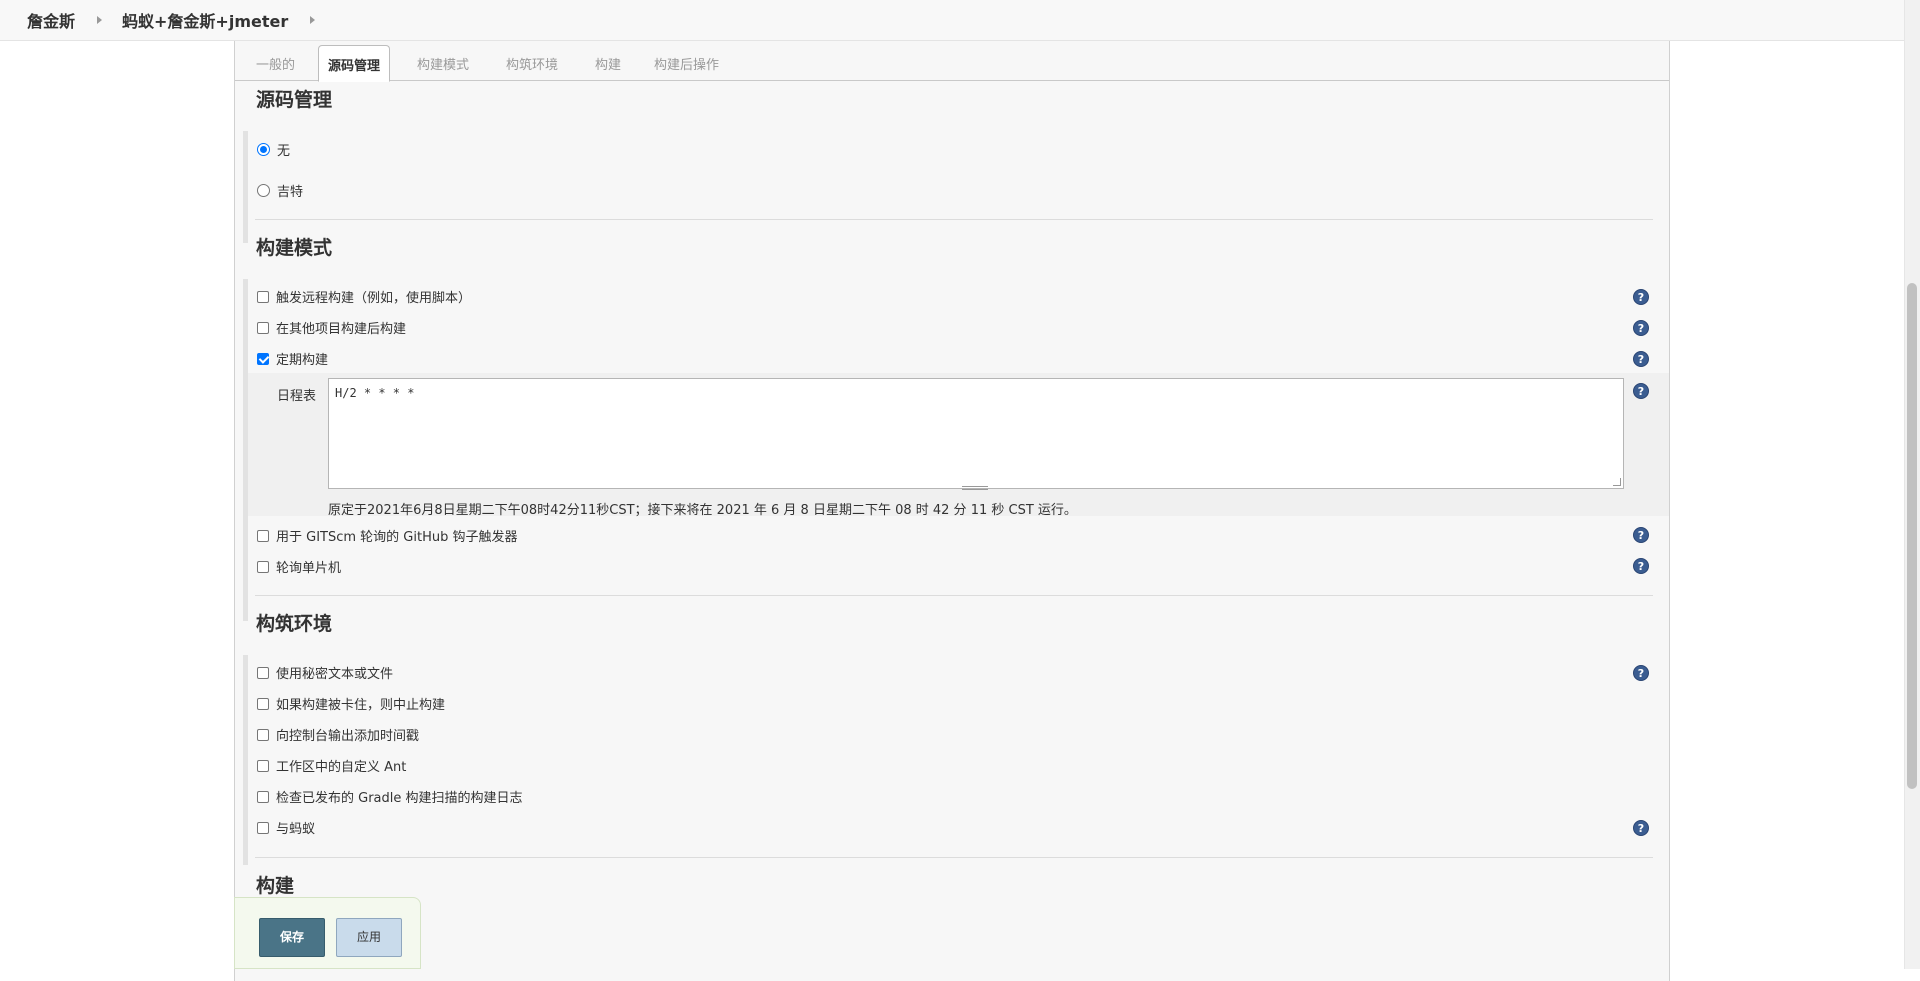  I want to click on schedule-textarea: H/2 * * * *, so click(976, 433).